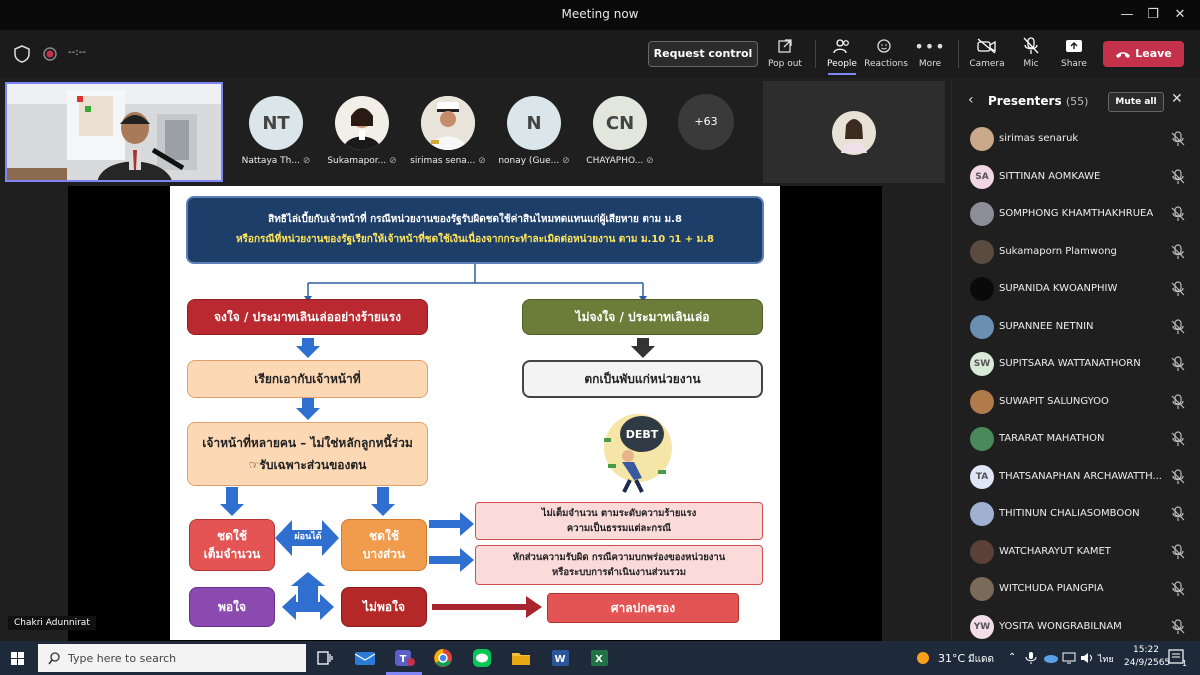  I want to click on debt-label: DEBT, so click(642, 434).